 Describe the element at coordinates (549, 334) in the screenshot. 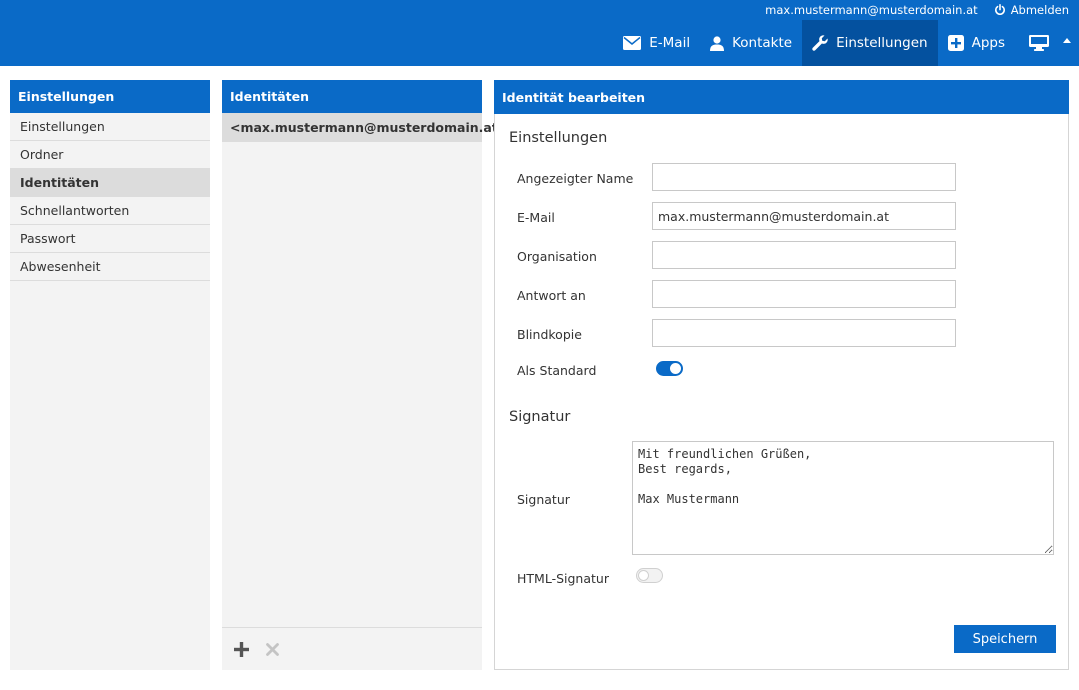

I see `bcc-label: Blindkopie` at that location.